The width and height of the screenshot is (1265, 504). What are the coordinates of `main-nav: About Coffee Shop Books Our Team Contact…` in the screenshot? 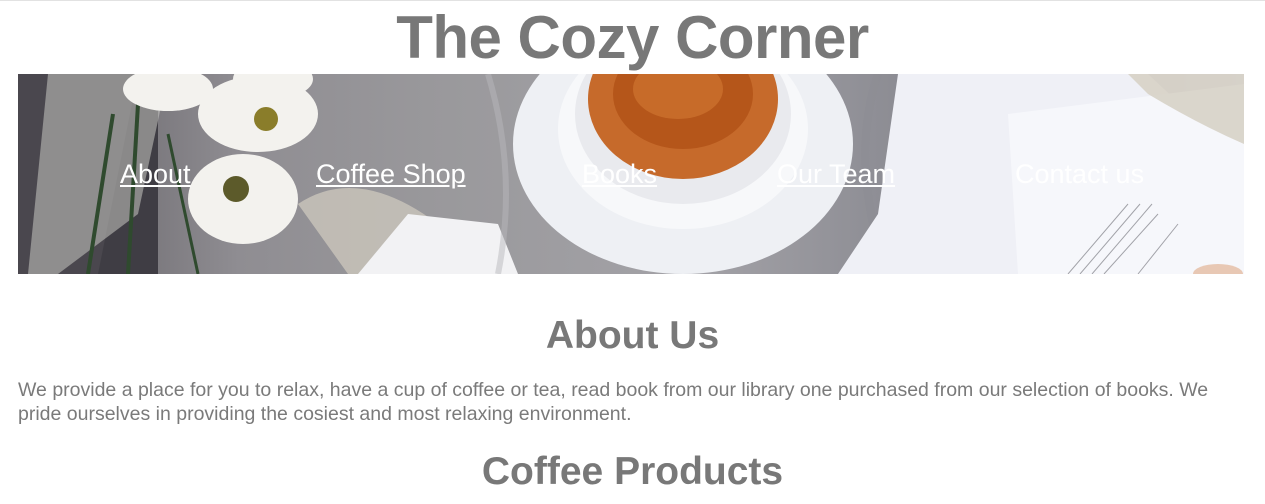 It's located at (631, 174).